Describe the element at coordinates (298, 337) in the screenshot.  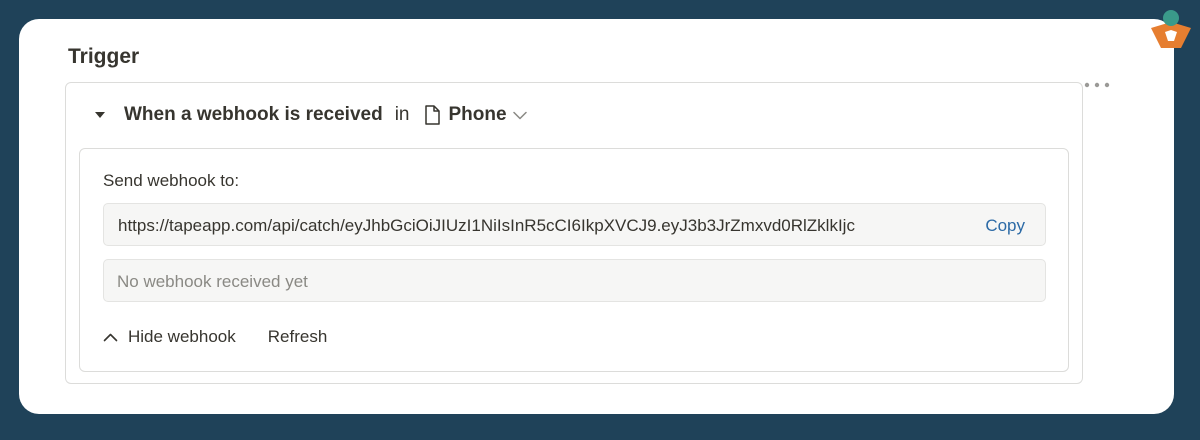
I see `refresh-button: Refresh` at that location.